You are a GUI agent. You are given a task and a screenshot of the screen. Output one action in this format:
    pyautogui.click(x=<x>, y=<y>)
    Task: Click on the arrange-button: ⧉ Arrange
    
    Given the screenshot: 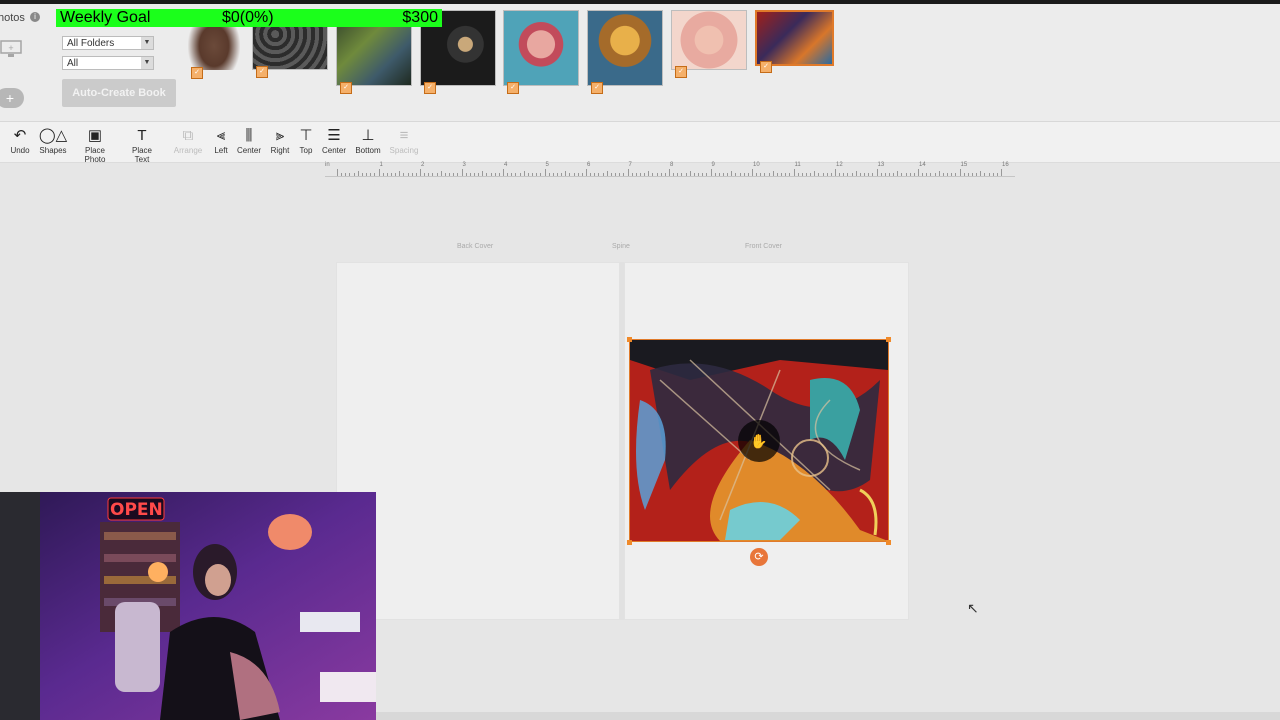 What is the action you would take?
    pyautogui.click(x=188, y=140)
    